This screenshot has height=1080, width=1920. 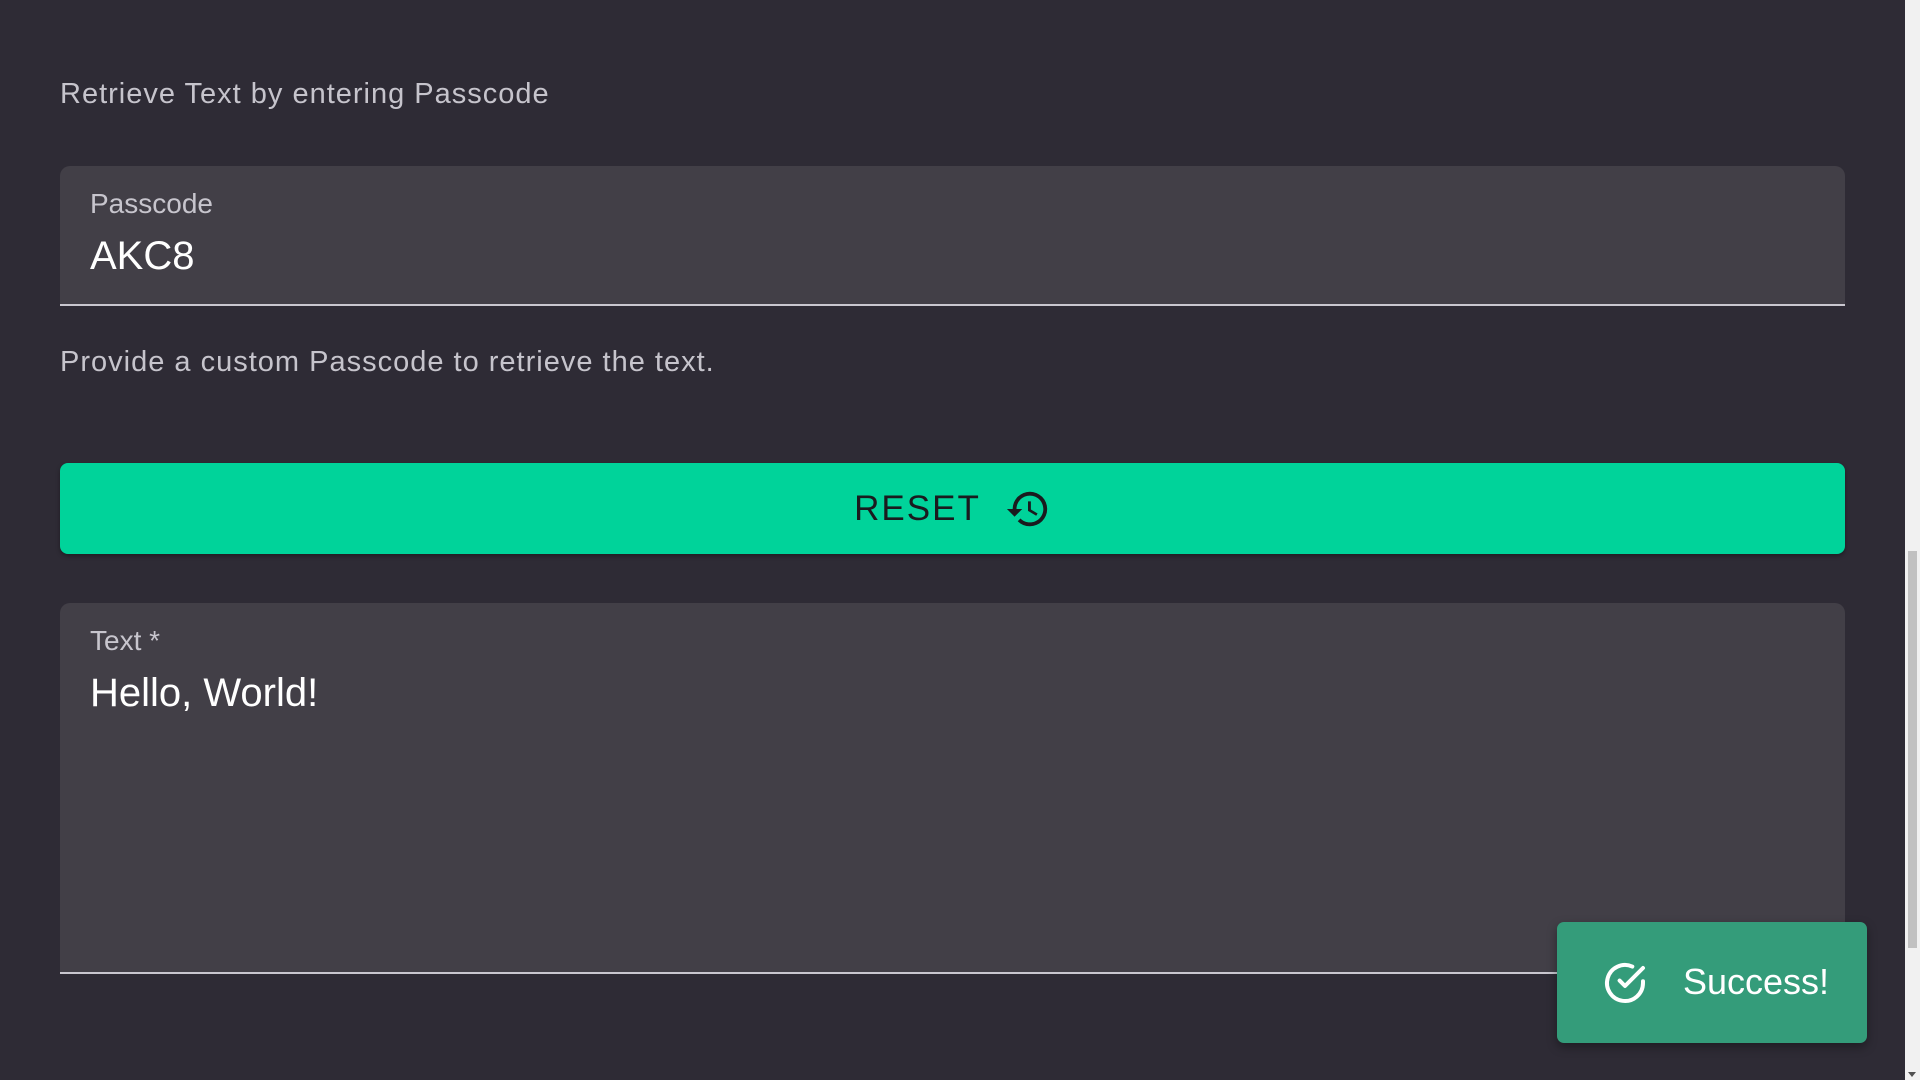 I want to click on success-toast: Success!, so click(x=1712, y=982).